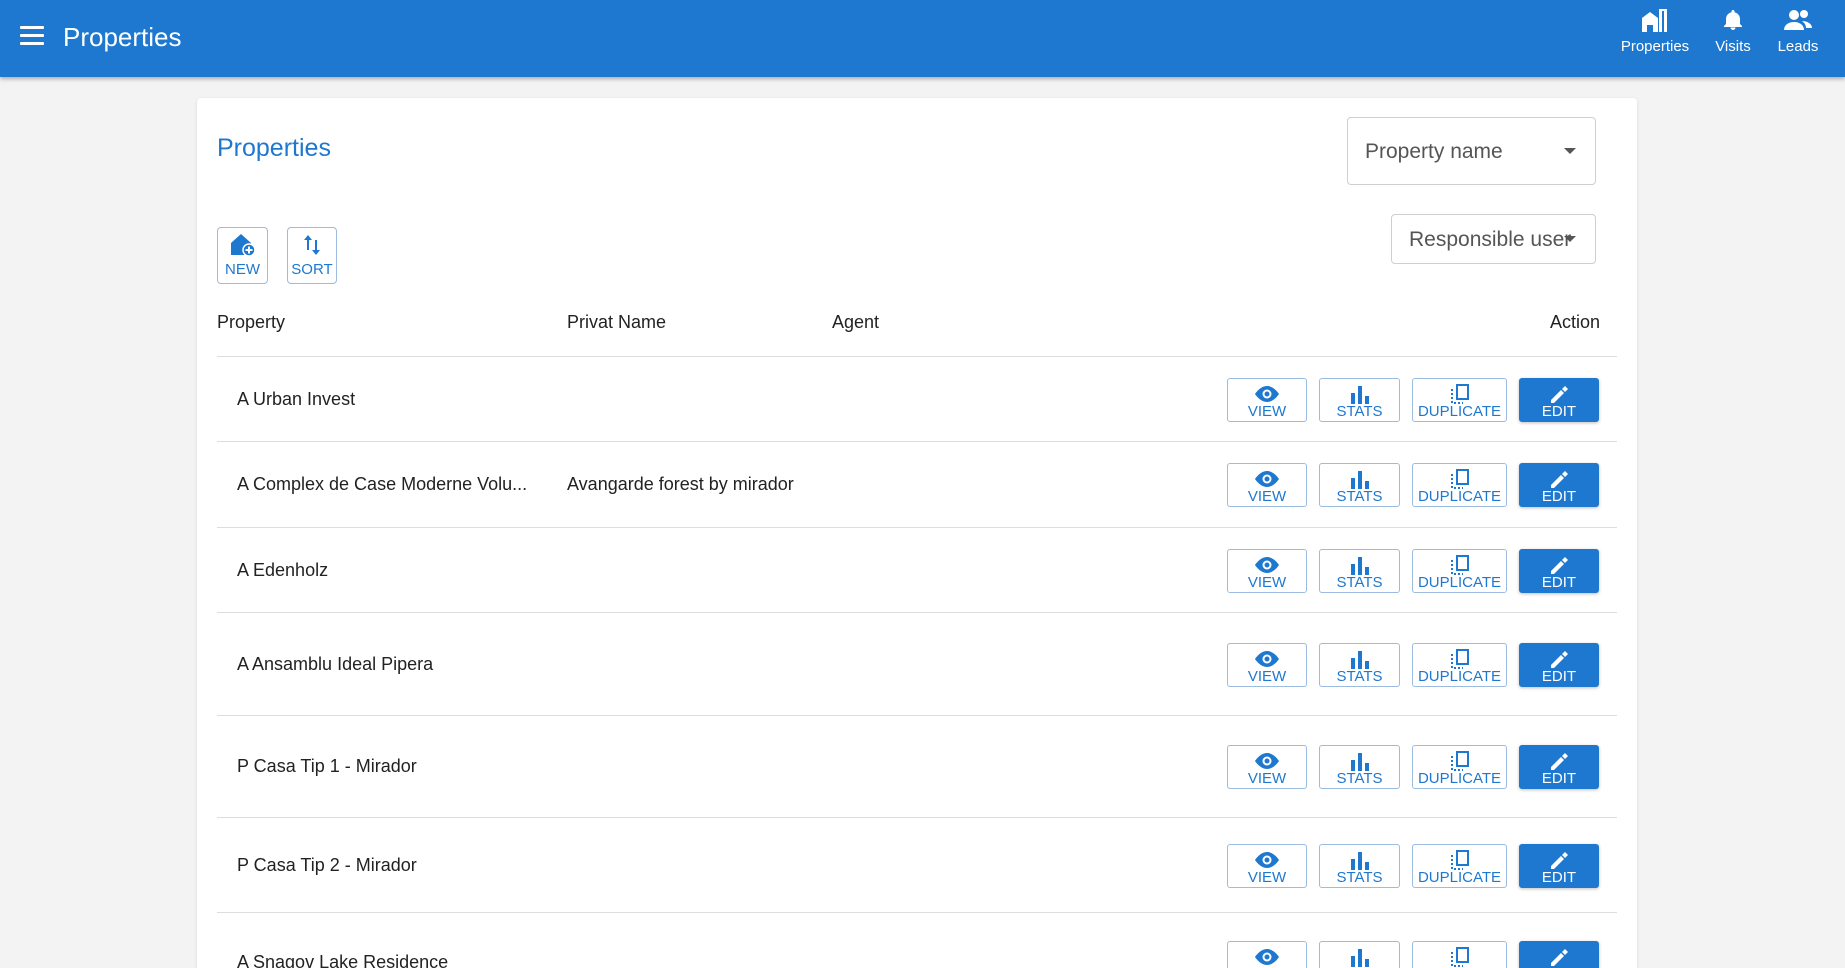  What do you see at coordinates (1575, 322) in the screenshot?
I see `column-header-action: Action` at bounding box center [1575, 322].